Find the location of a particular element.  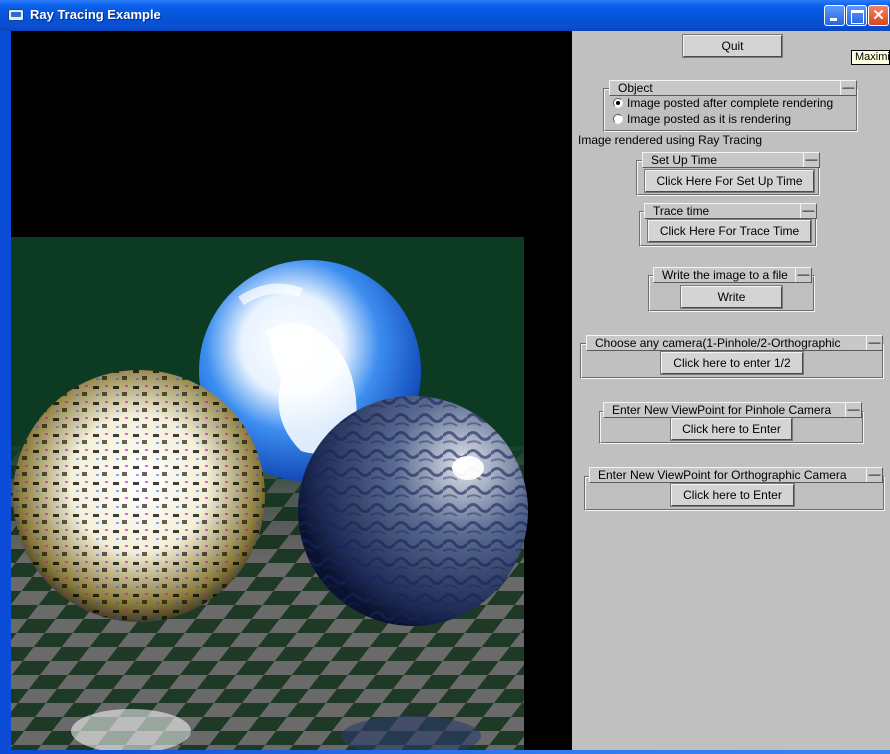

setup-time-header: Set Up Time — is located at coordinates (731, 160).